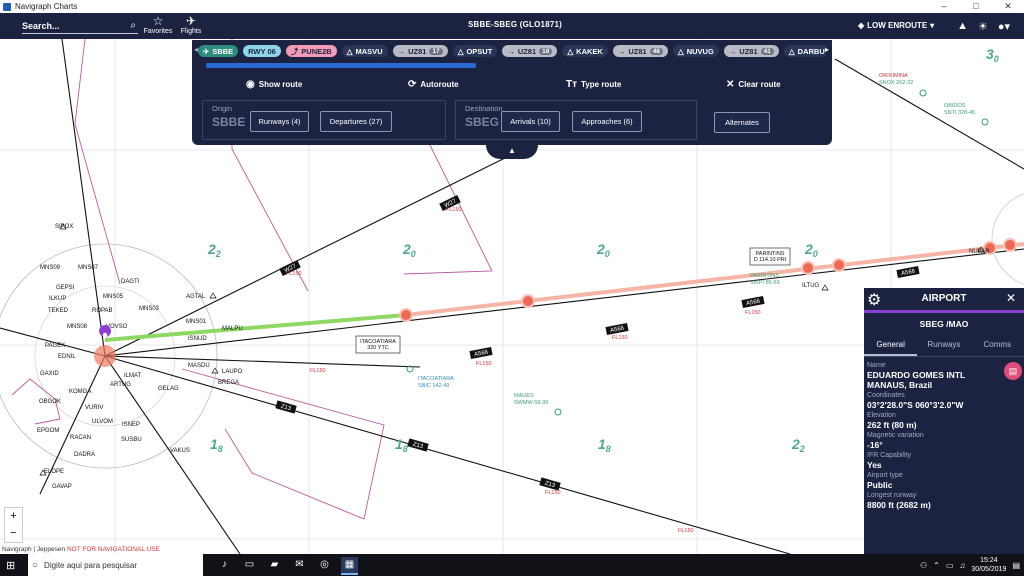  I want to click on task-view-icon: ▭, so click(249, 565).